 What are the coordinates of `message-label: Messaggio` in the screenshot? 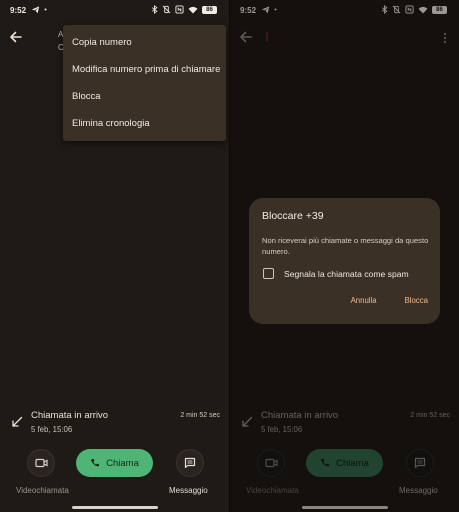 It's located at (188, 490).